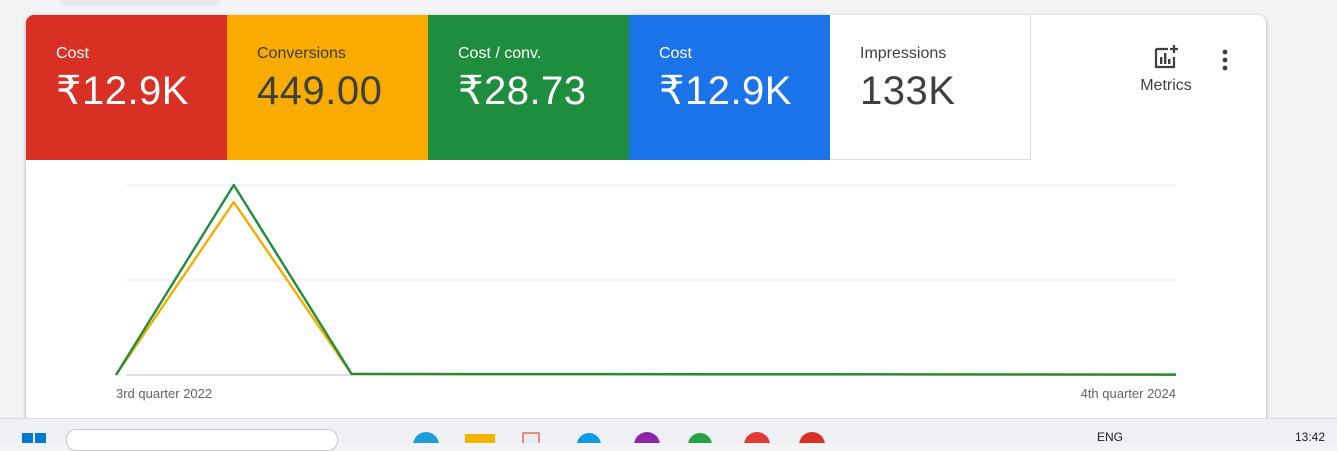  Describe the element at coordinates (1128, 393) in the screenshot. I see `x-tick-label-end: 4th quarter 2024` at that location.